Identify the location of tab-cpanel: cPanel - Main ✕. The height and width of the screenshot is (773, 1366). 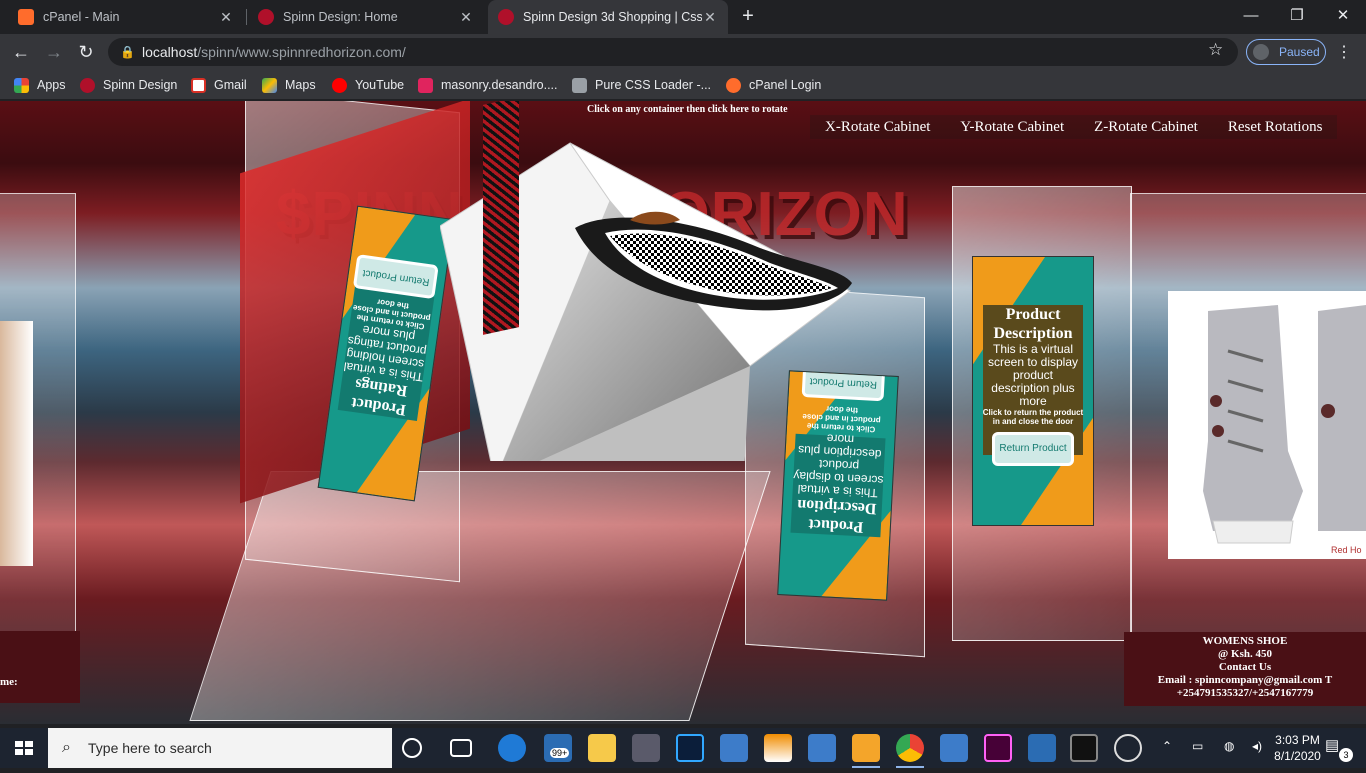
(126, 17).